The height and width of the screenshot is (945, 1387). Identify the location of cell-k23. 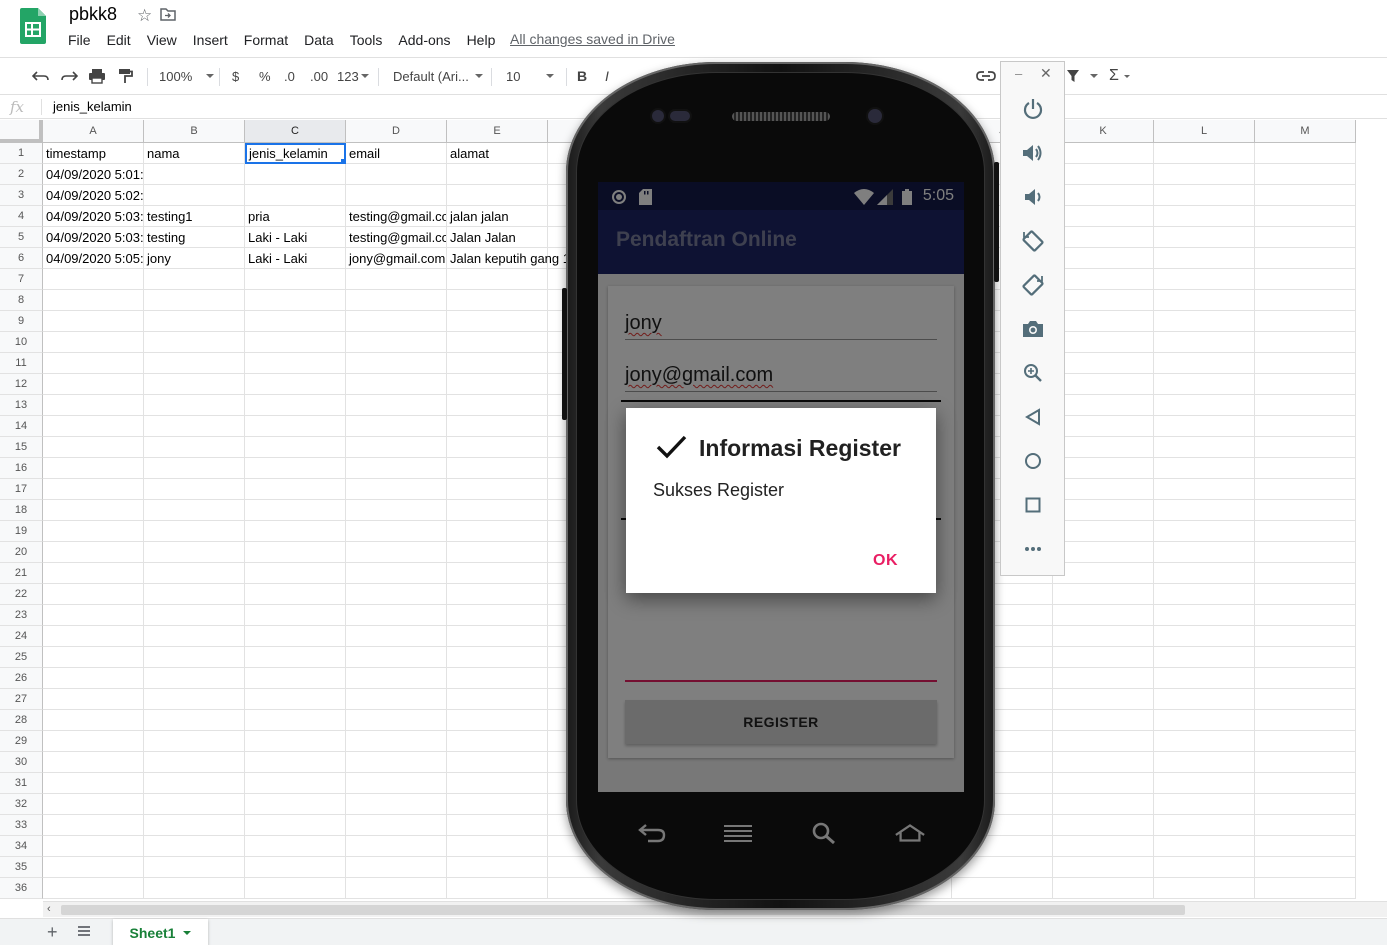
(1103, 615).